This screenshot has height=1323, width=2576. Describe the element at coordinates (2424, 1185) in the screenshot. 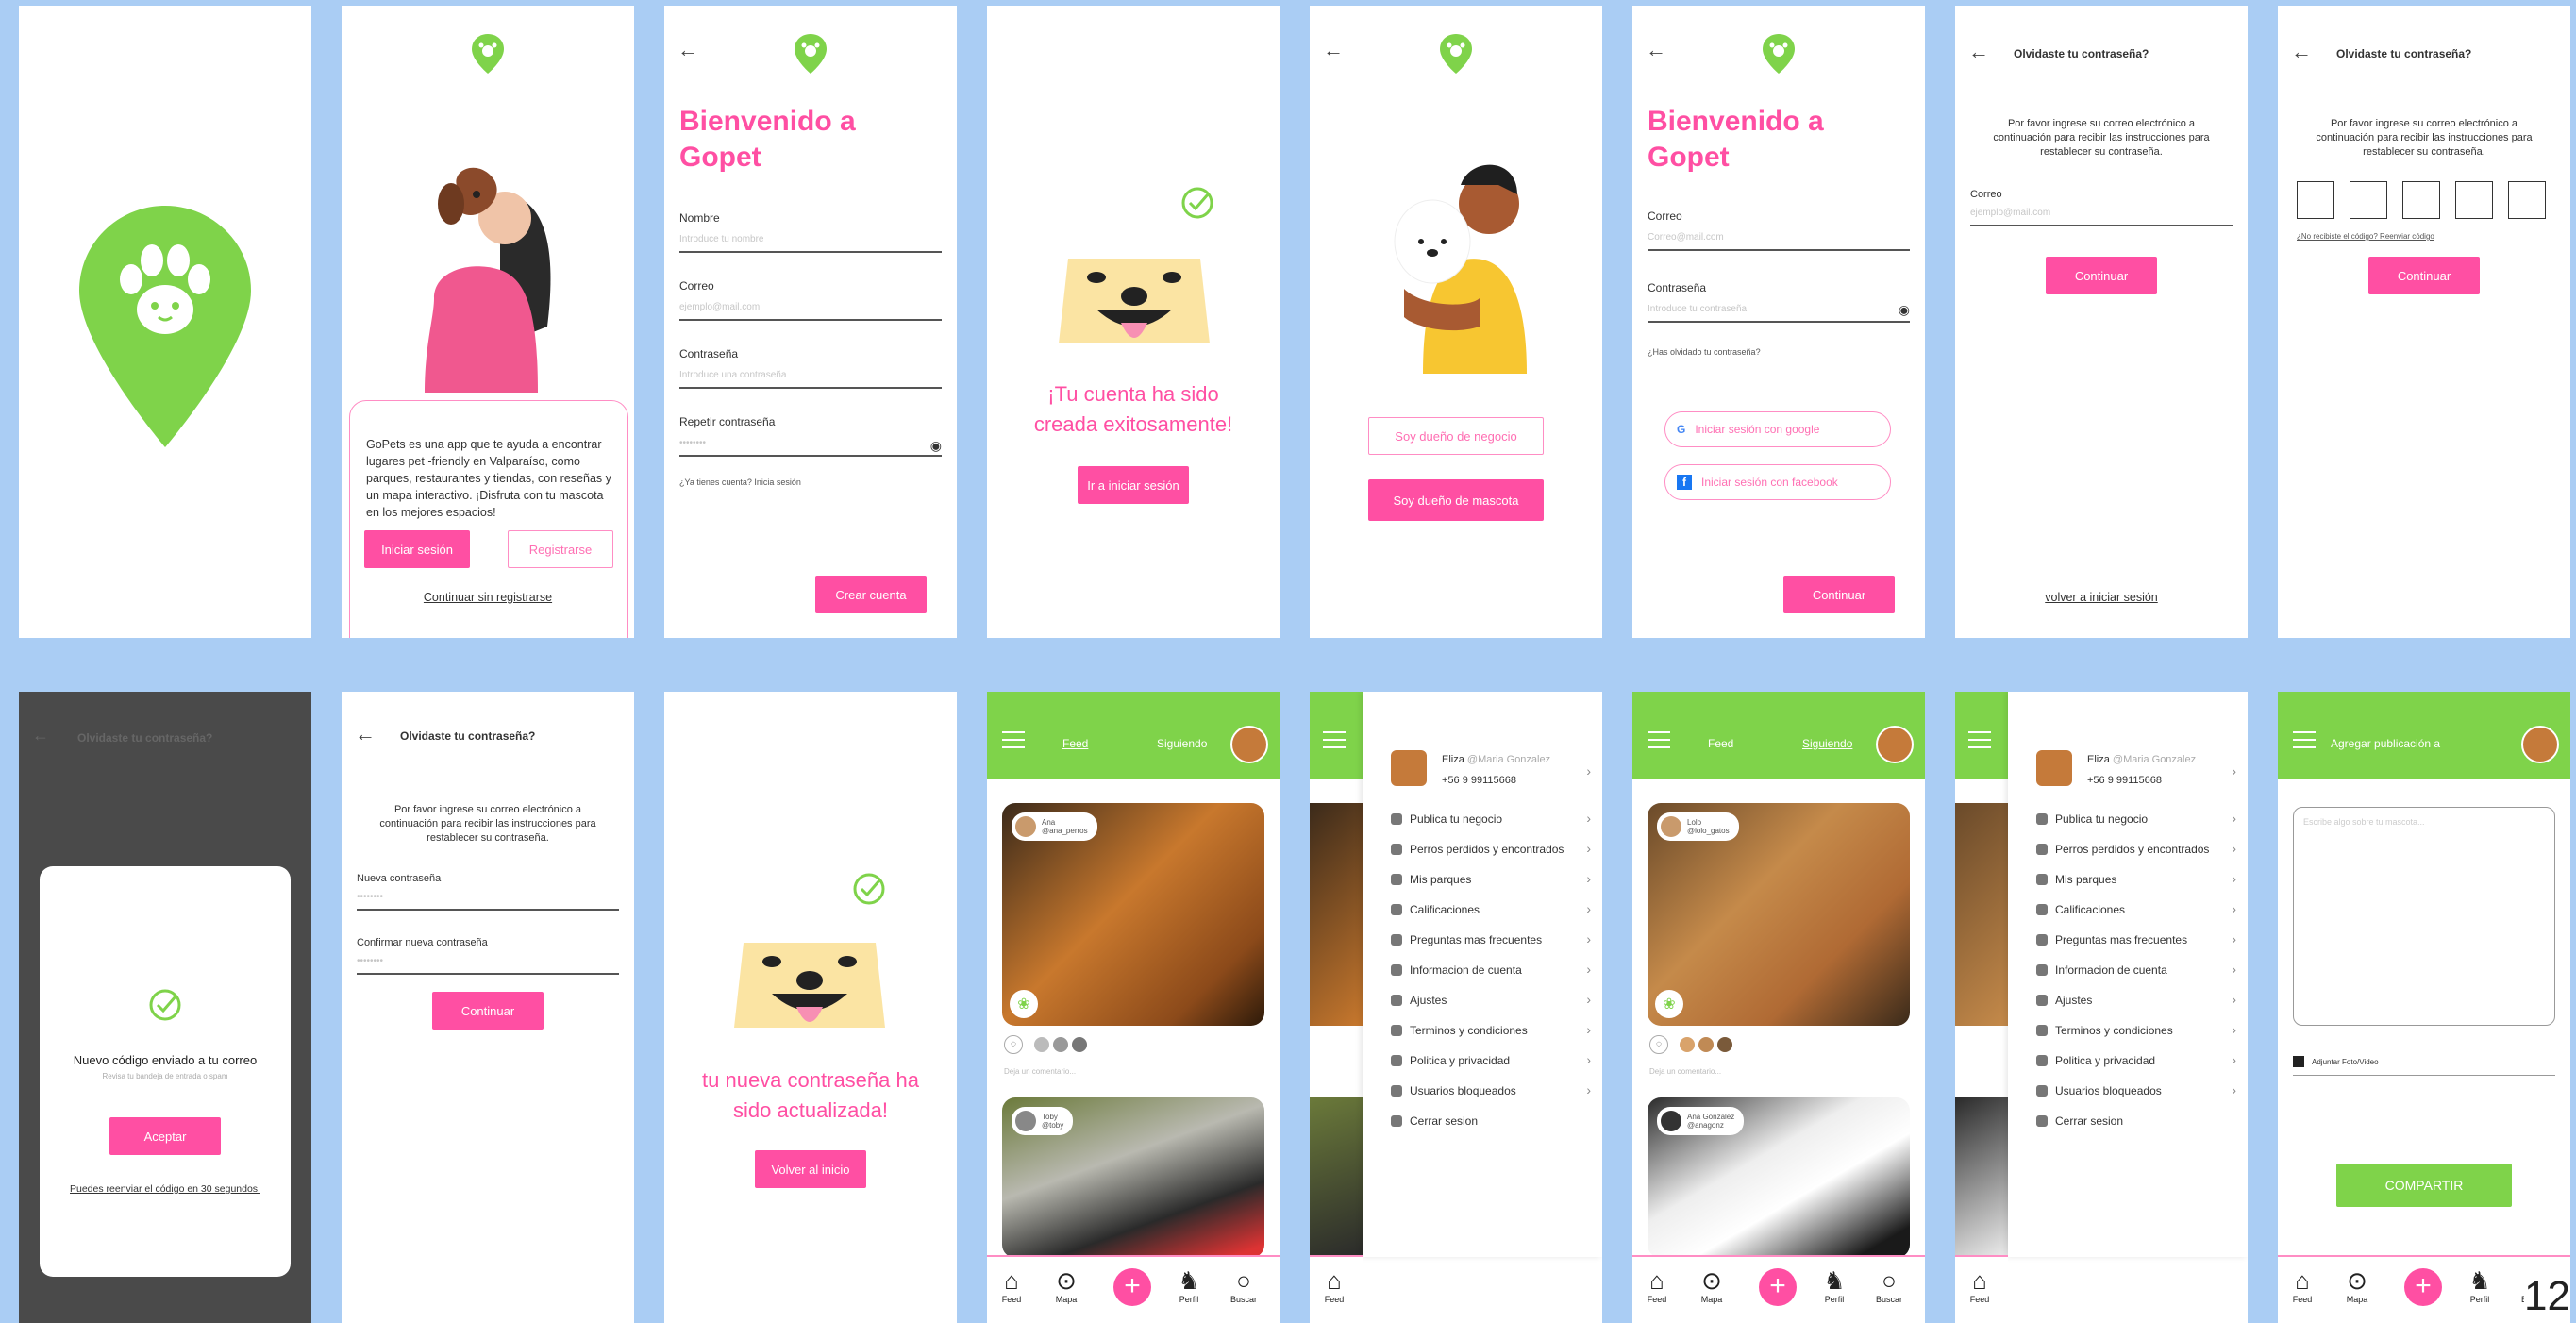

I see `share-button: COMPARTIR` at that location.